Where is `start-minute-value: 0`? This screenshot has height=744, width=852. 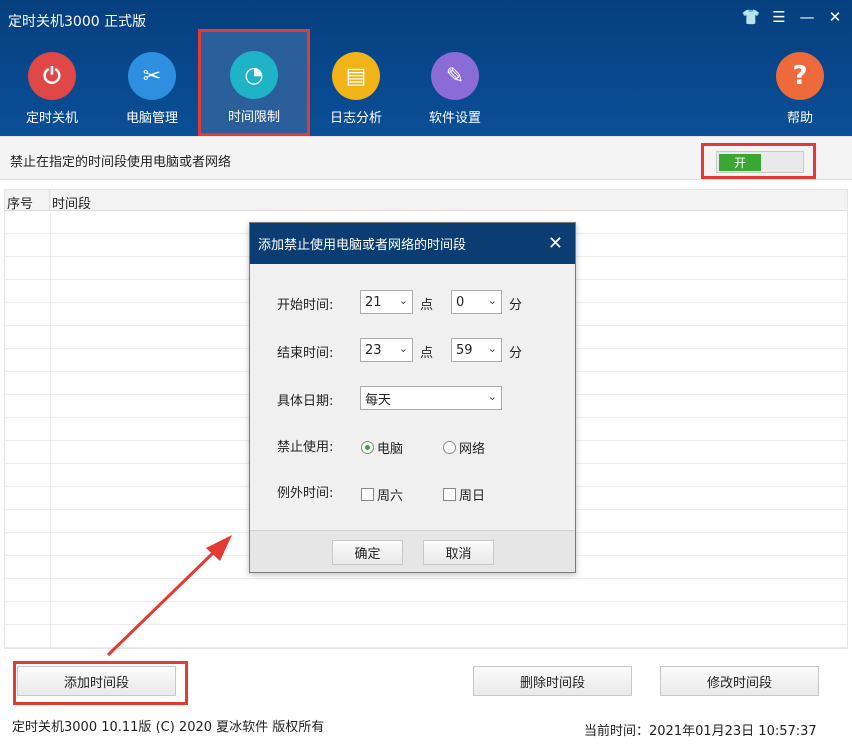 start-minute-value: 0 is located at coordinates (460, 302).